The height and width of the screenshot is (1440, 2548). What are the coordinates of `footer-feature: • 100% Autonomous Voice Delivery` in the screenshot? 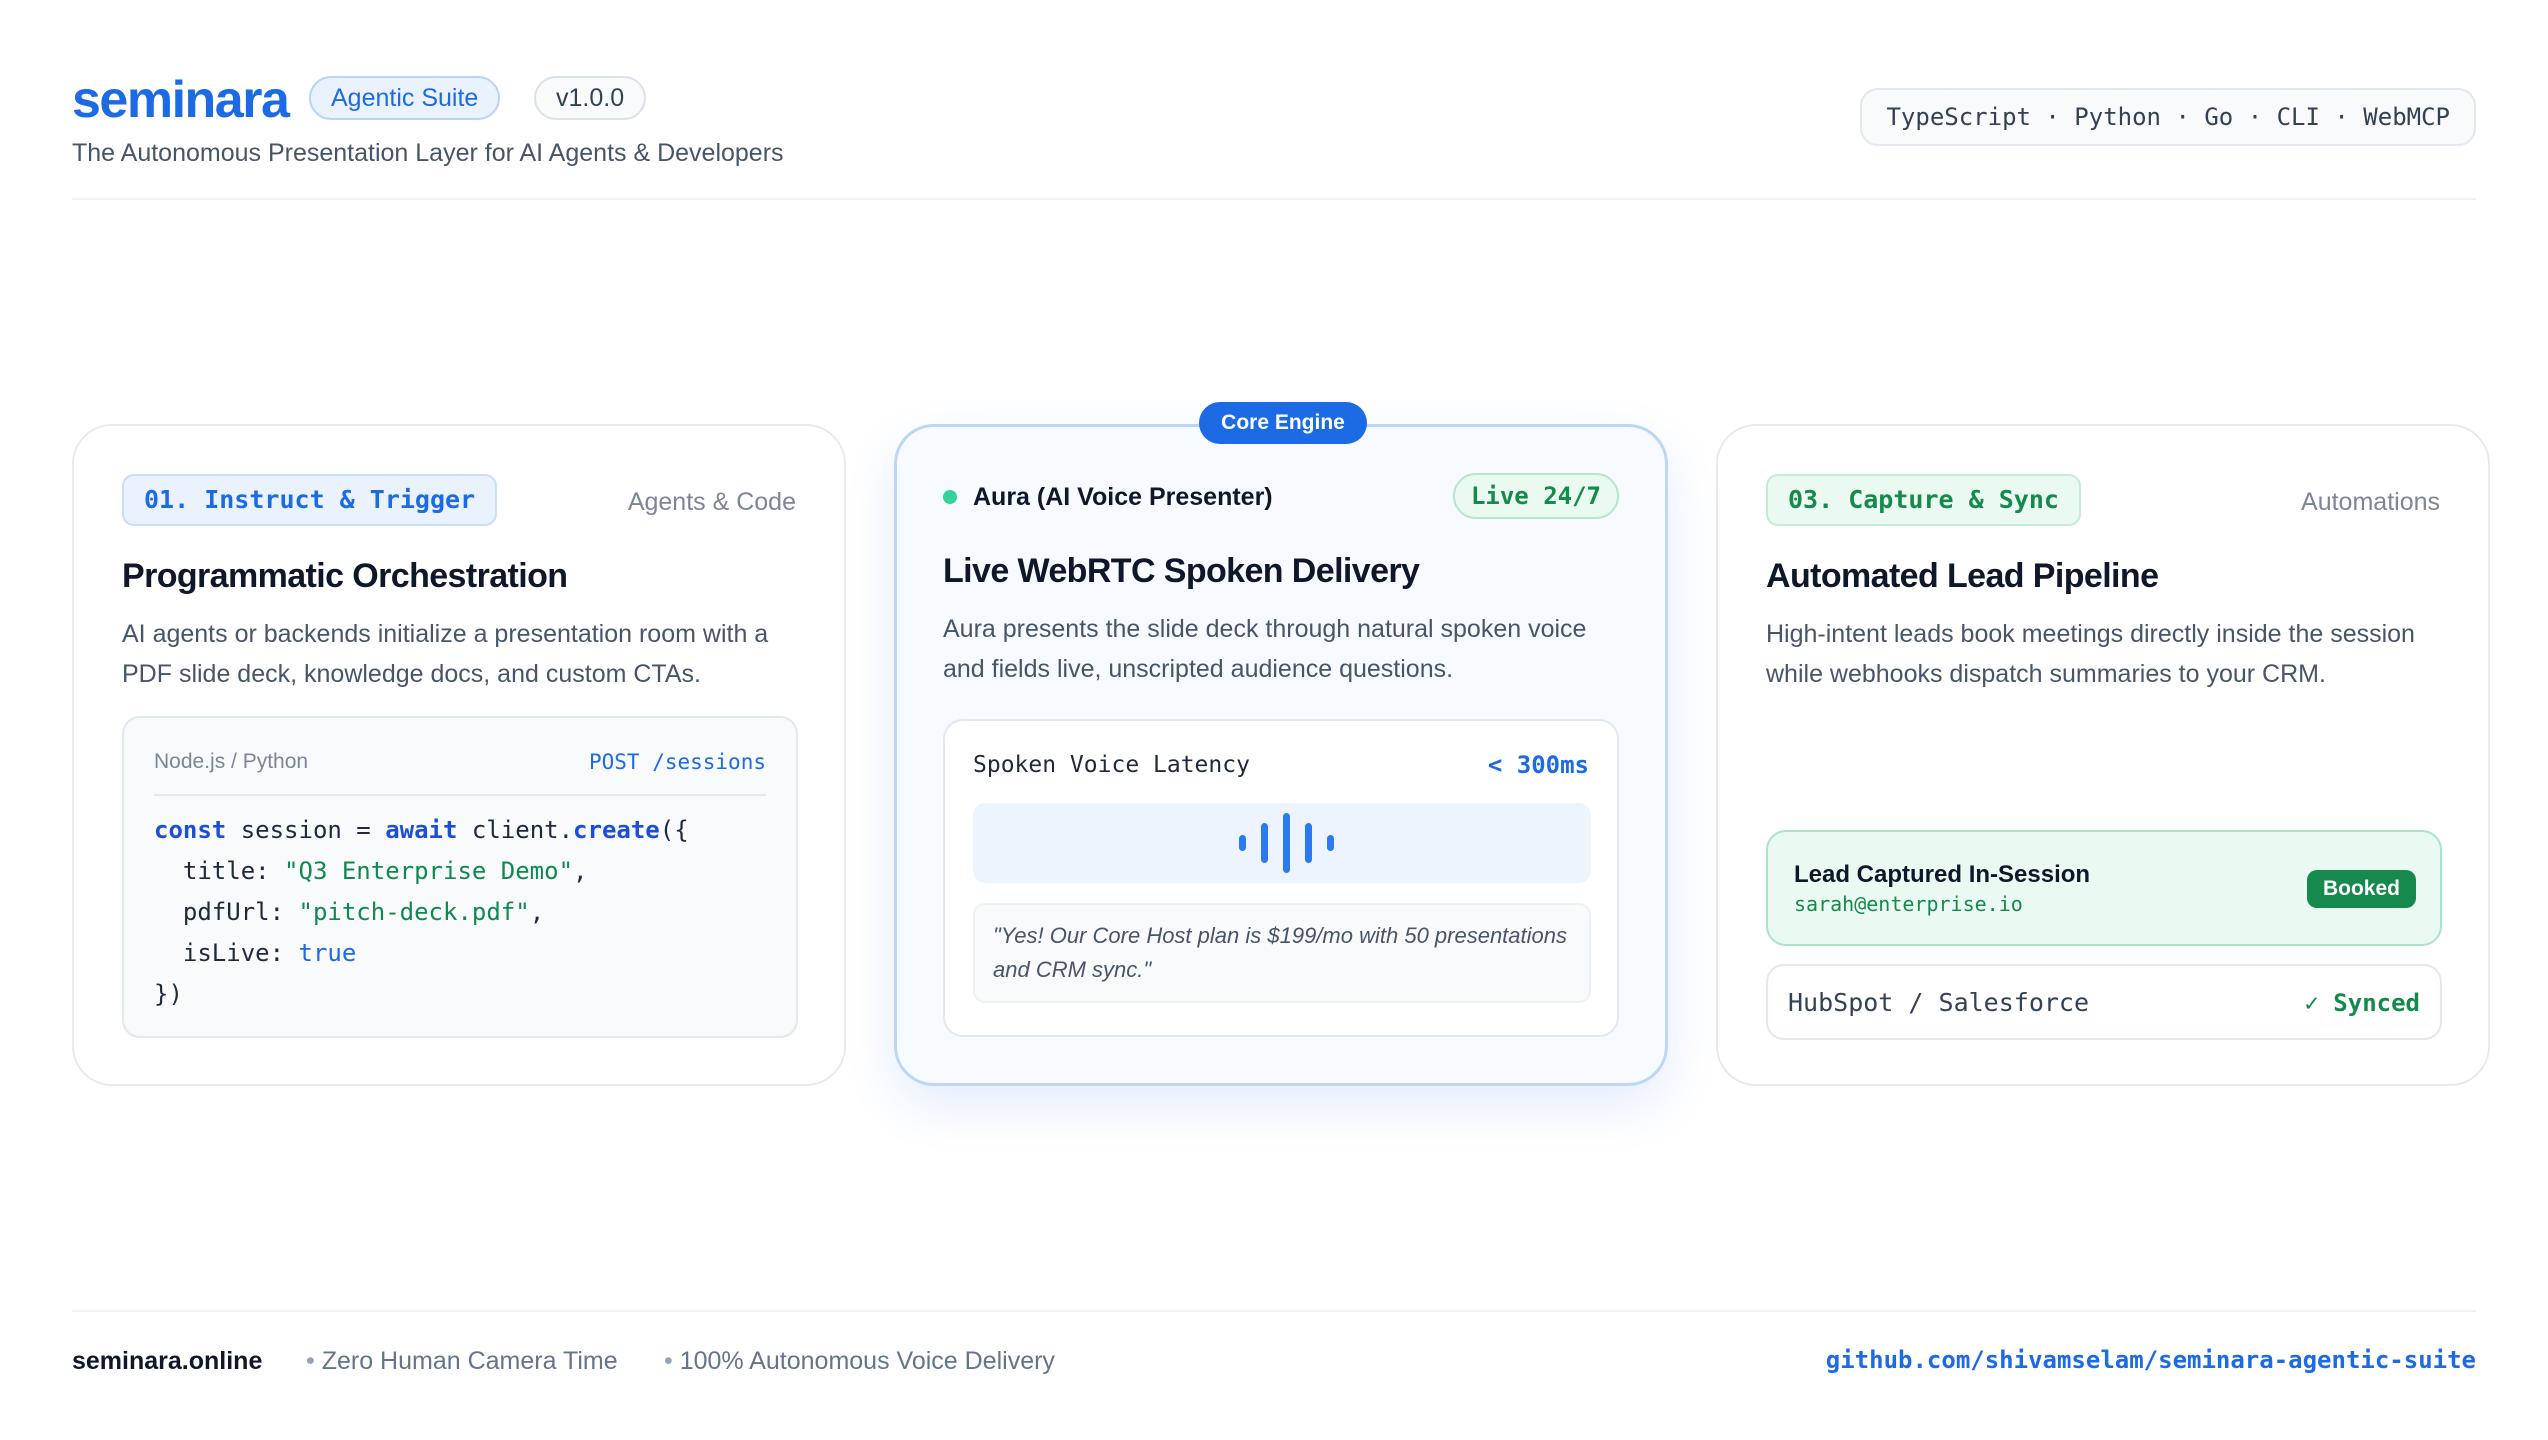 It's located at (859, 1361).